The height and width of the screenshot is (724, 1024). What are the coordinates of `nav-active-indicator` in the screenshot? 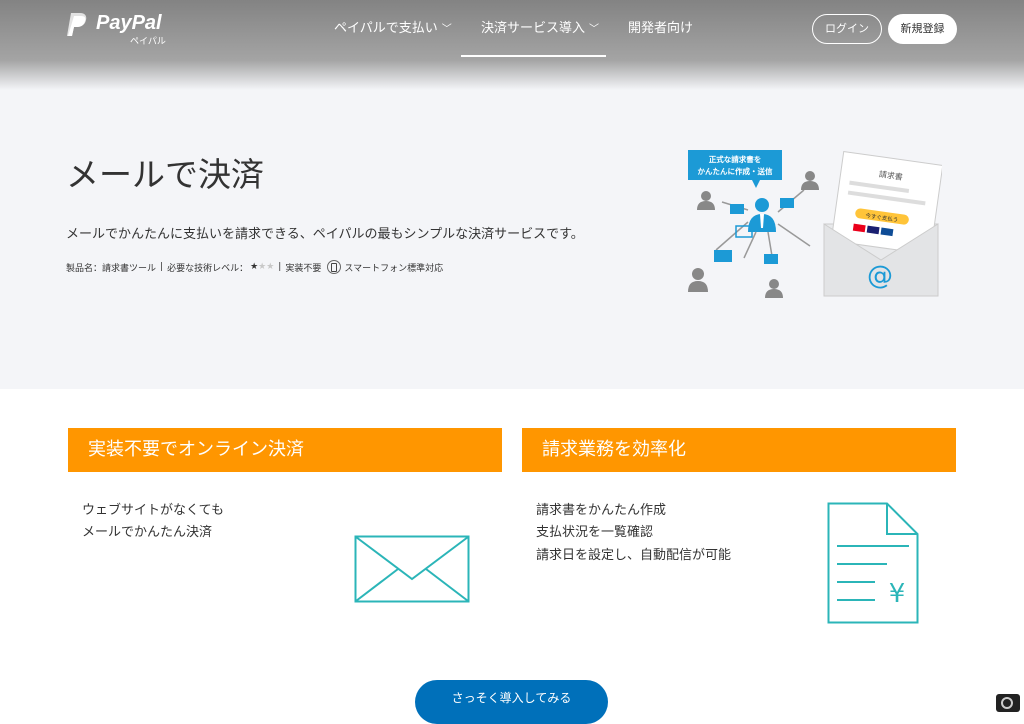 It's located at (533, 56).